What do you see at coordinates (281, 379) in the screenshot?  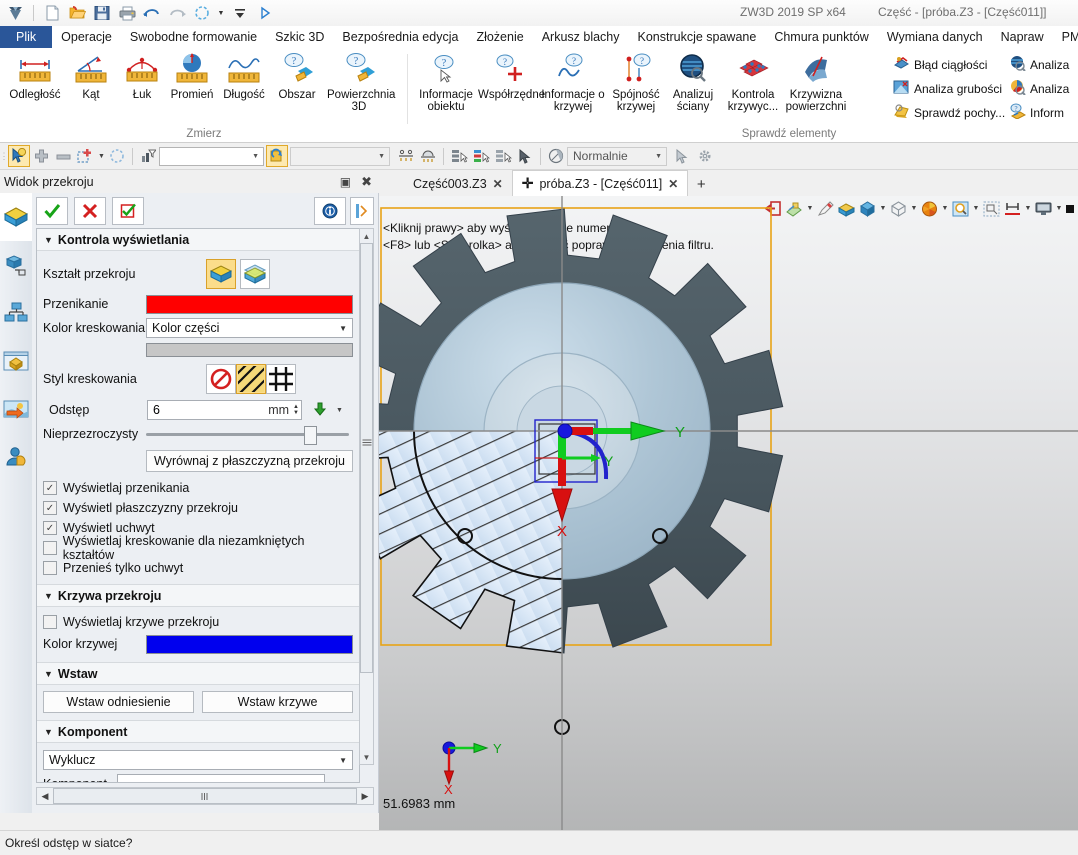 I see `hatch-style-cross-button` at bounding box center [281, 379].